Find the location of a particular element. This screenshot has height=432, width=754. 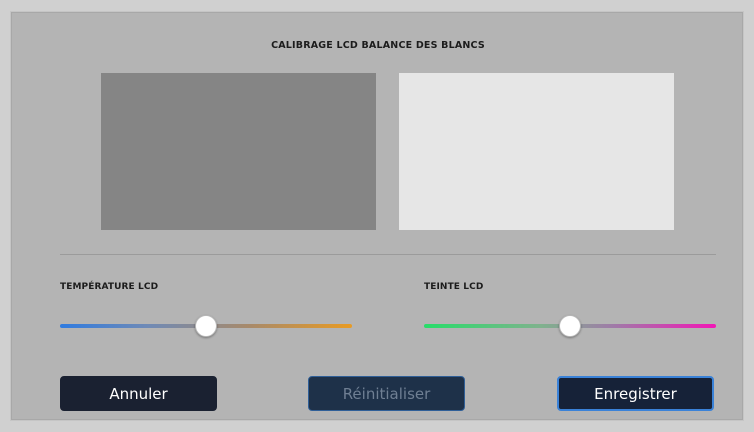

tint-slider is located at coordinates (570, 326).